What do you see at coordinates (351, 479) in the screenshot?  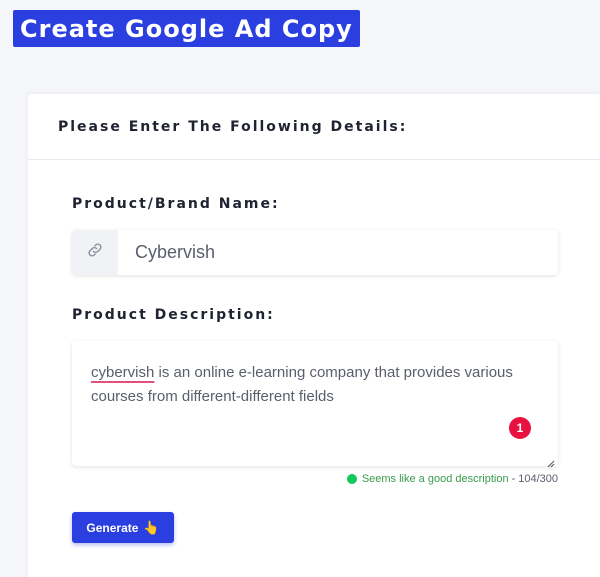 I see `success-dot-icon` at bounding box center [351, 479].